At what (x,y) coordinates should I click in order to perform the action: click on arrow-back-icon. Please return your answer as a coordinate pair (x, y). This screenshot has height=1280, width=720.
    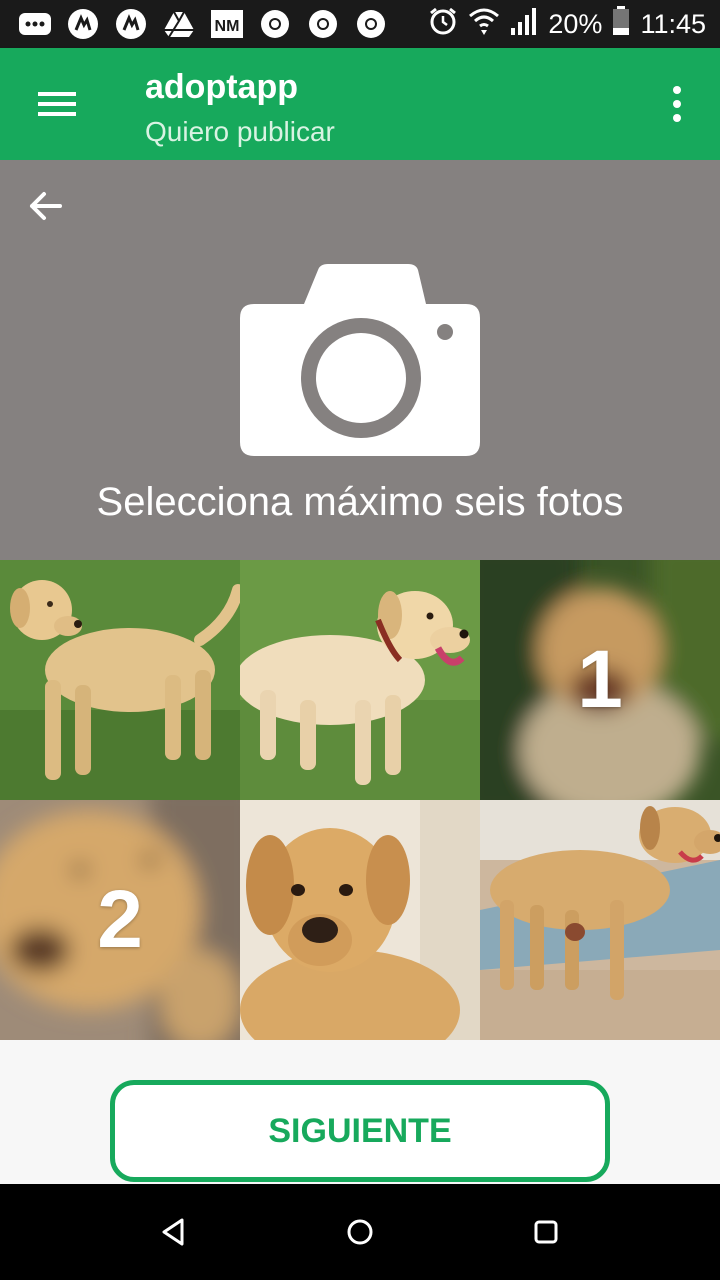
    Looking at the image, I should click on (46, 206).